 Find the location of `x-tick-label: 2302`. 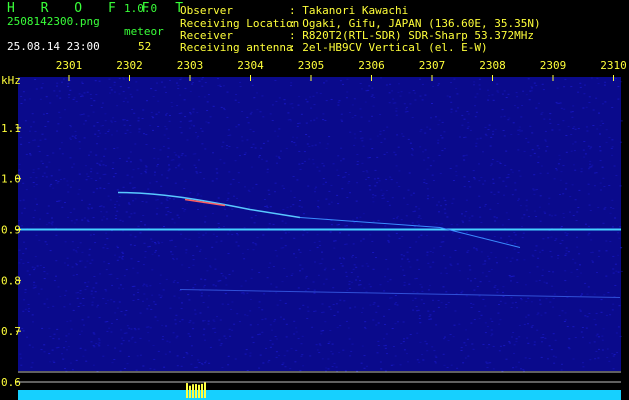

x-tick-label: 2302 is located at coordinates (129, 65).